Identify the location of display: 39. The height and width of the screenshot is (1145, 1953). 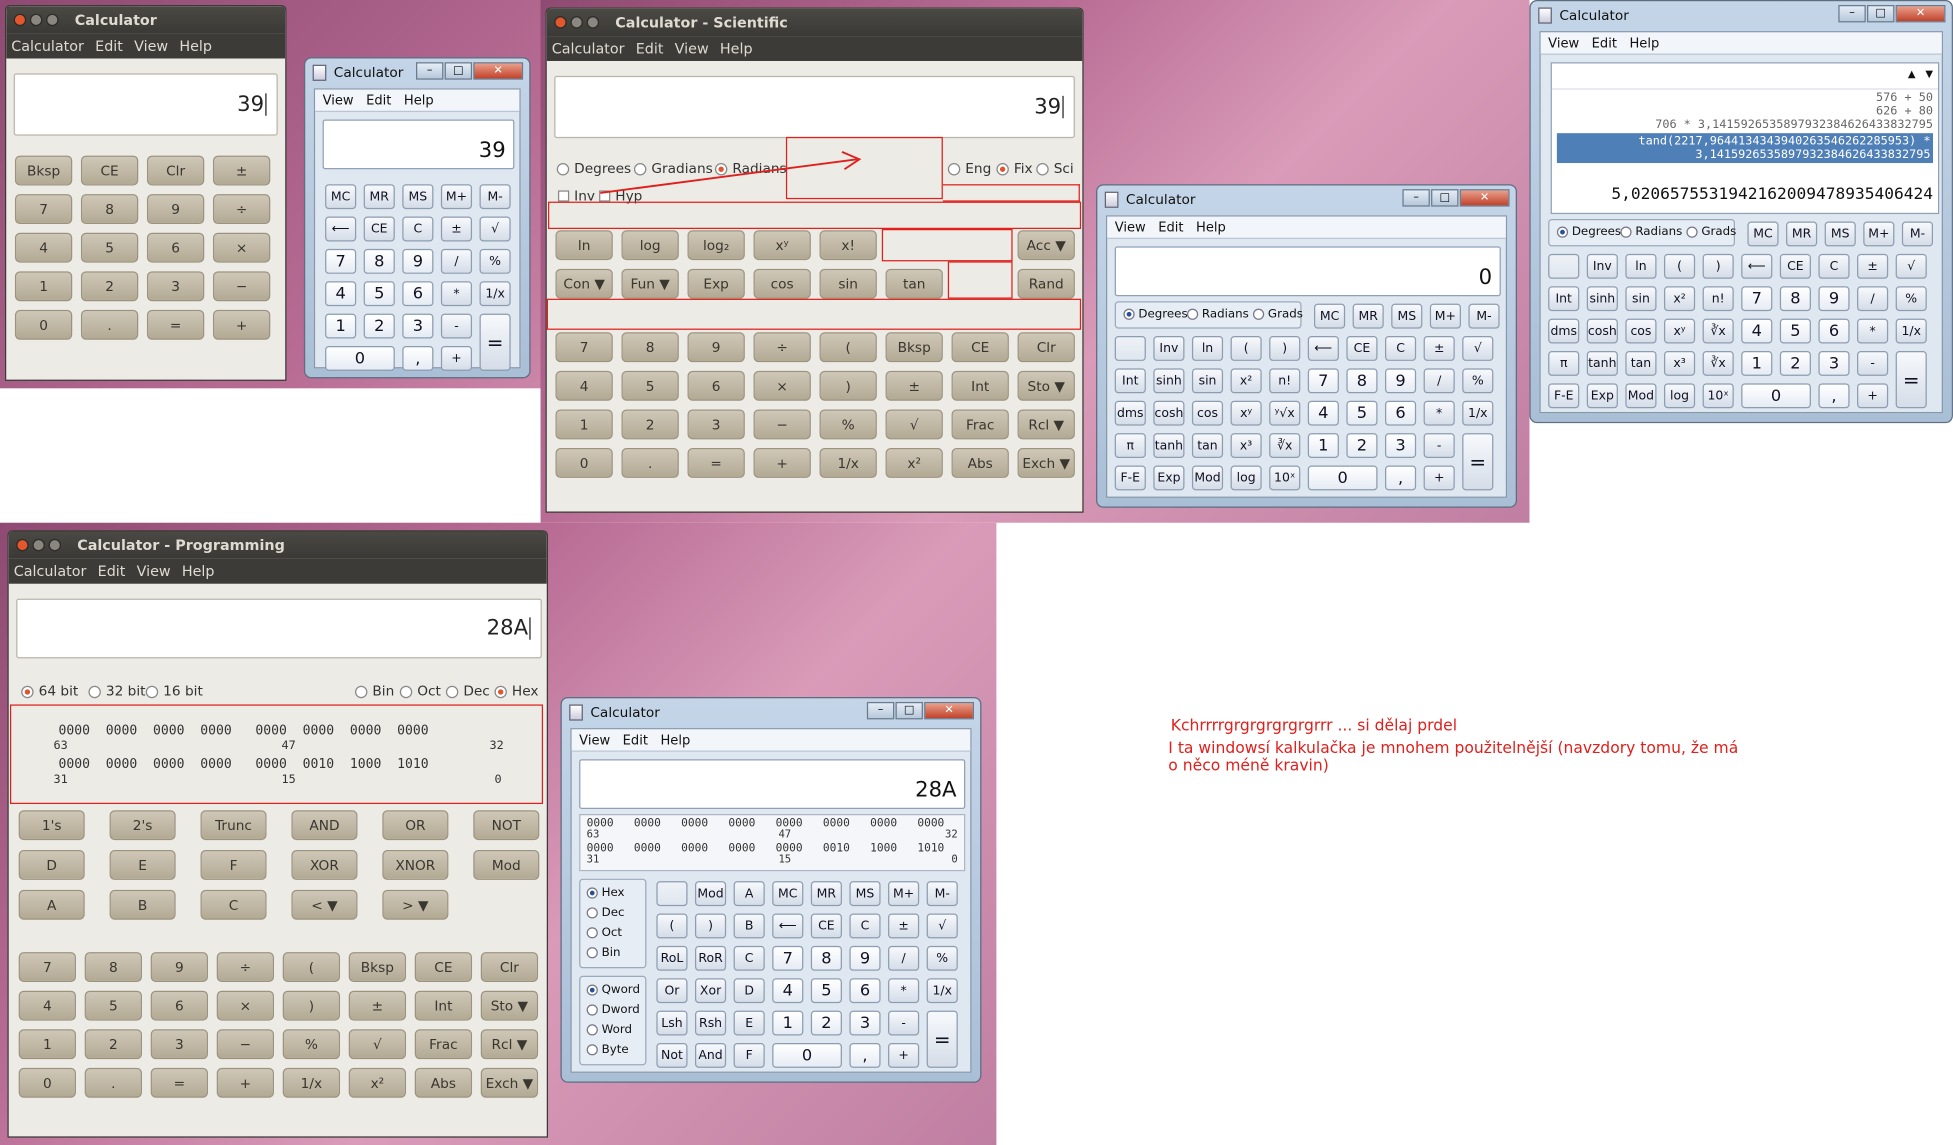
(145, 104).